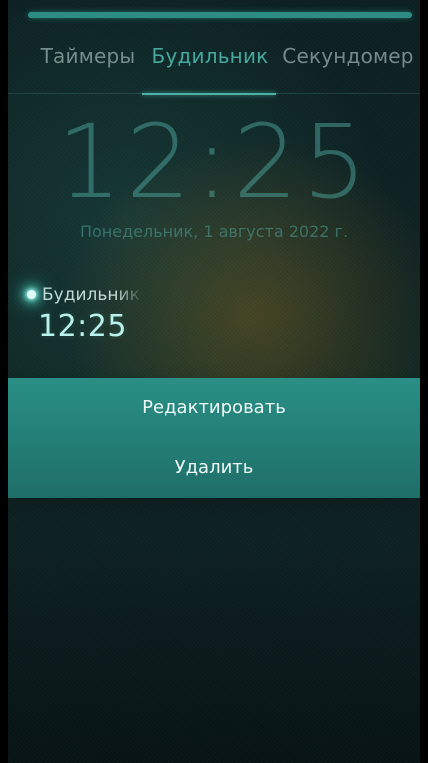 The height and width of the screenshot is (763, 428). What do you see at coordinates (214, 468) in the screenshot?
I see `delete-button: Удалить` at bounding box center [214, 468].